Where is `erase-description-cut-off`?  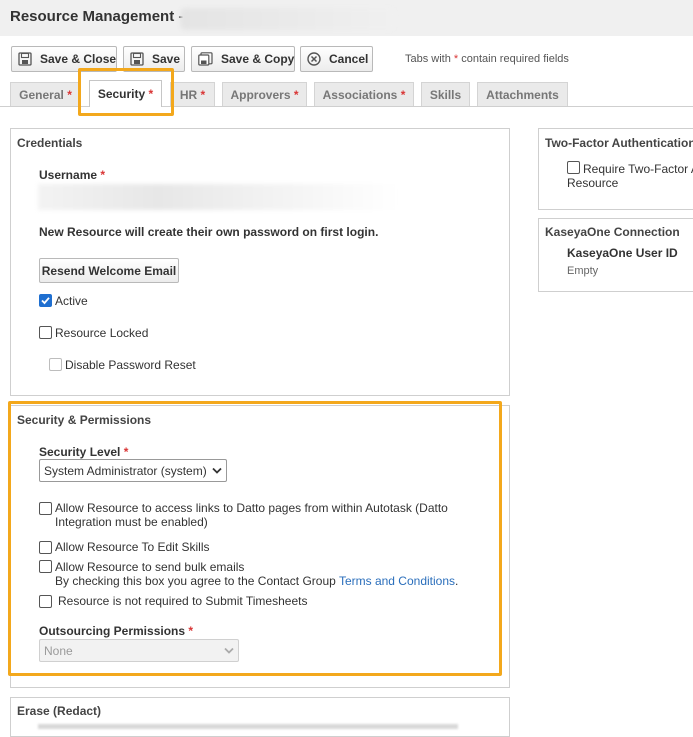 erase-description-cut-off is located at coordinates (248, 726).